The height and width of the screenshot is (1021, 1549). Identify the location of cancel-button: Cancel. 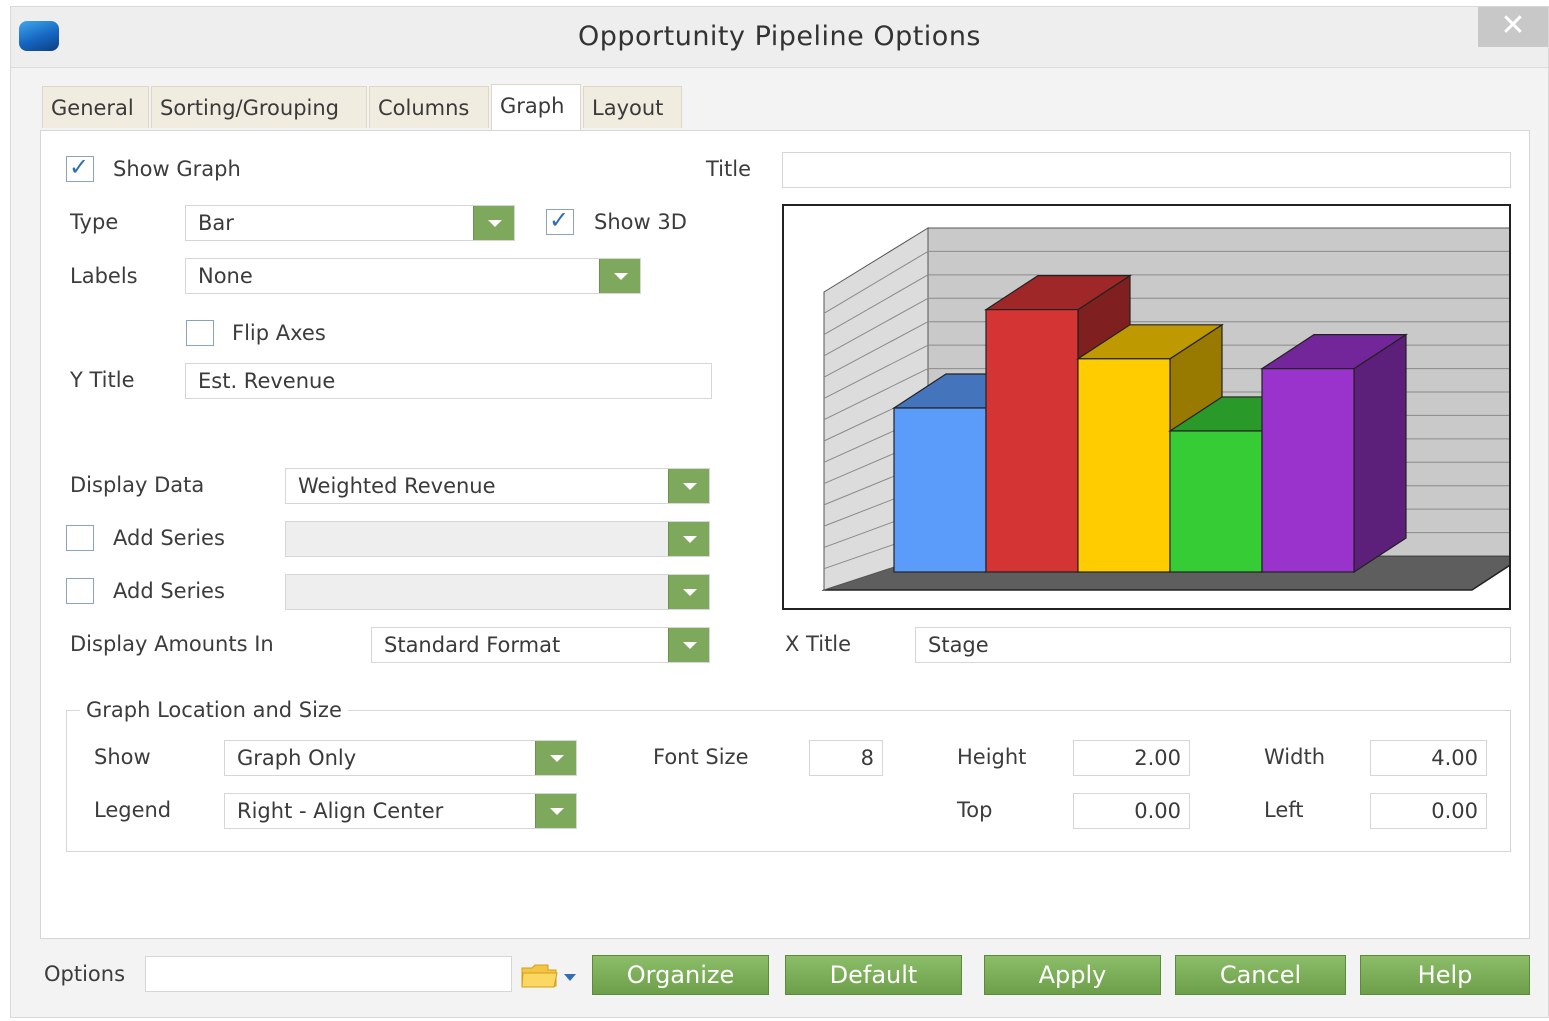
(1260, 975).